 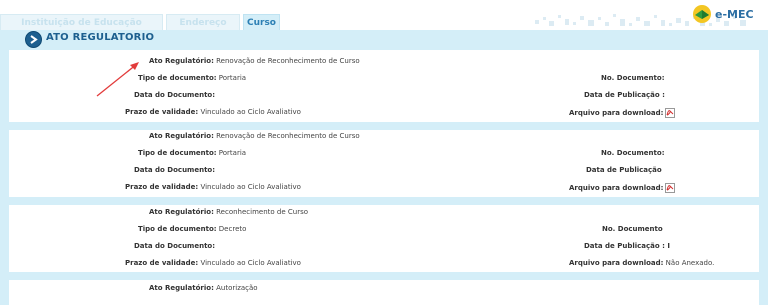 What do you see at coordinates (384, 288) in the screenshot?
I see `record-4-ato-row: Ato Regulatório: Autorização` at bounding box center [384, 288].